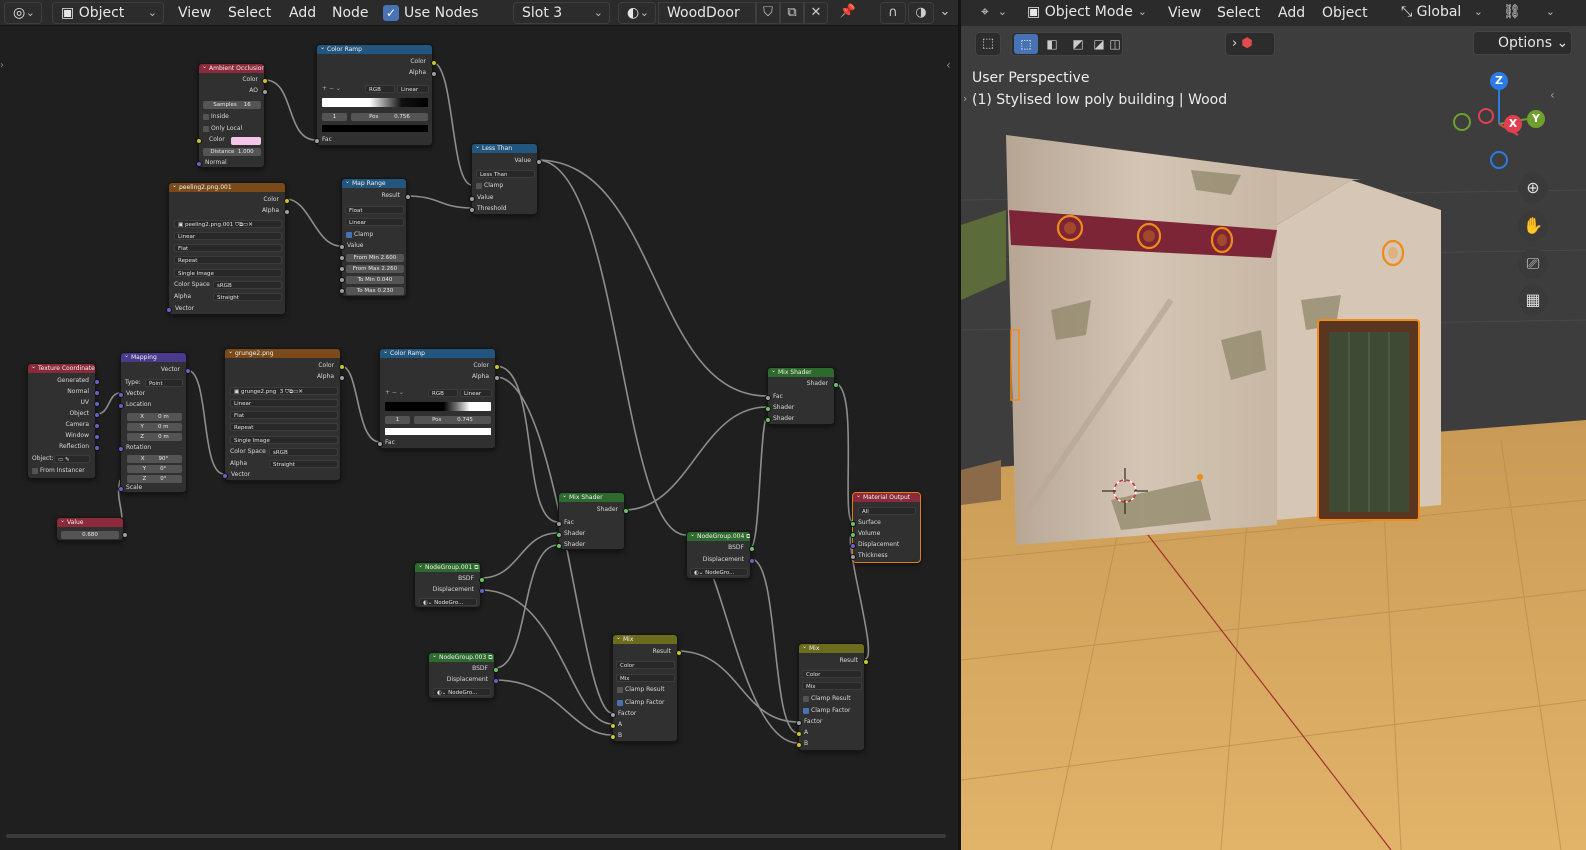  I want to click on pos-value: 0.745, so click(465, 420).